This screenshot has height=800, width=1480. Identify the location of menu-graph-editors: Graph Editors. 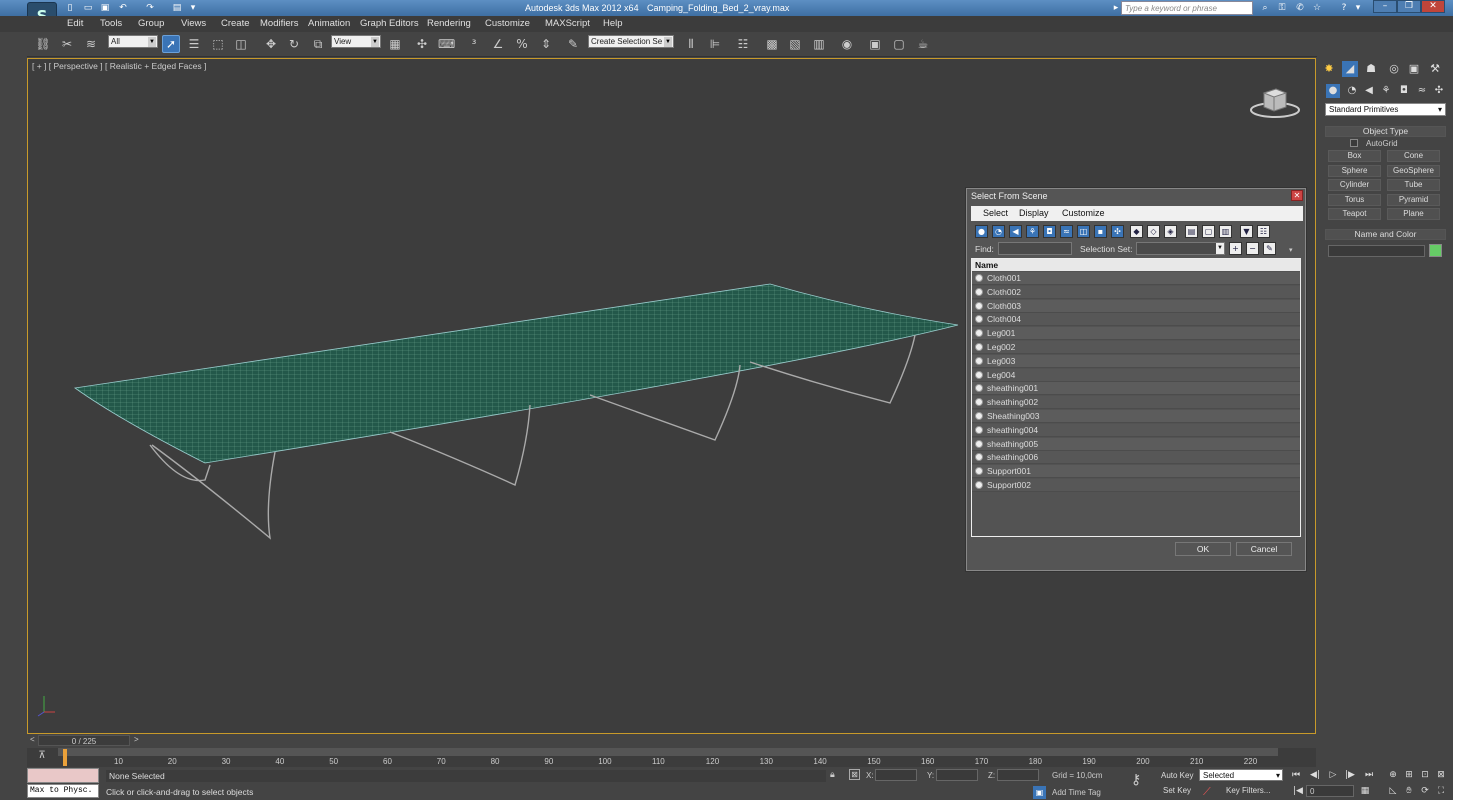
(389, 23).